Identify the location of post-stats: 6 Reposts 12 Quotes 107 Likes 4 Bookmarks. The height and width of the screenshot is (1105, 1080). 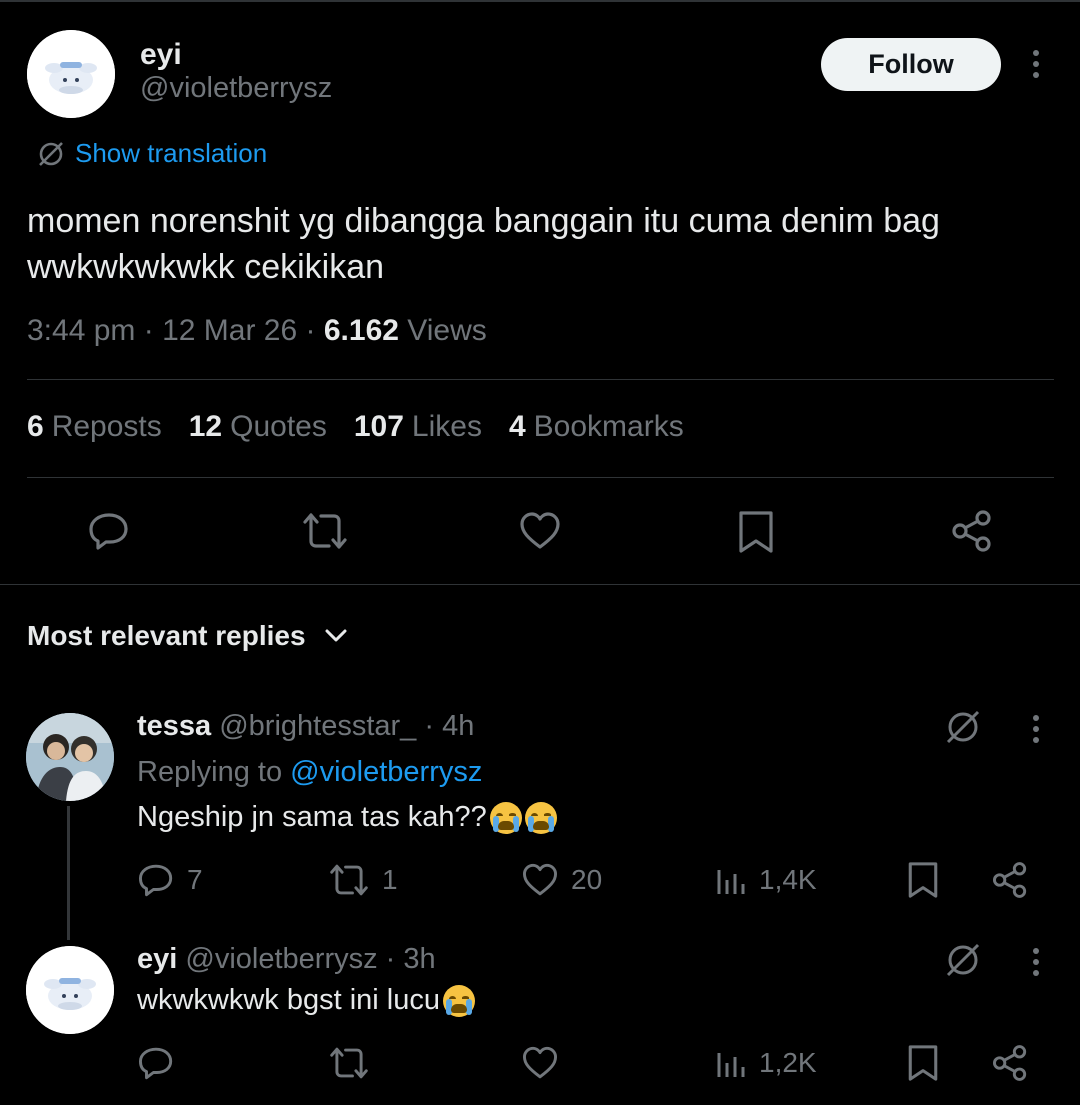
(355, 427).